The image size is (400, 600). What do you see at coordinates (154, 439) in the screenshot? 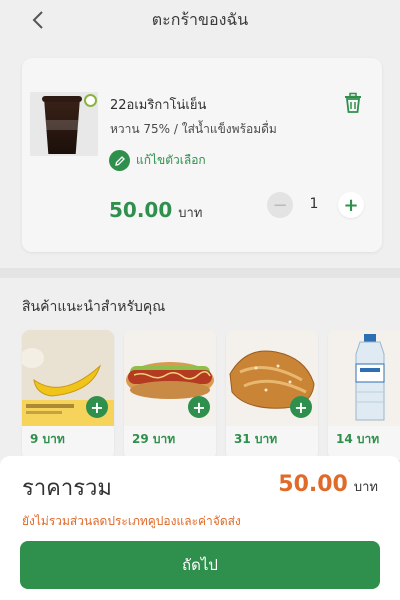
I see `recommended-item-price: 29 บาท` at bounding box center [154, 439].